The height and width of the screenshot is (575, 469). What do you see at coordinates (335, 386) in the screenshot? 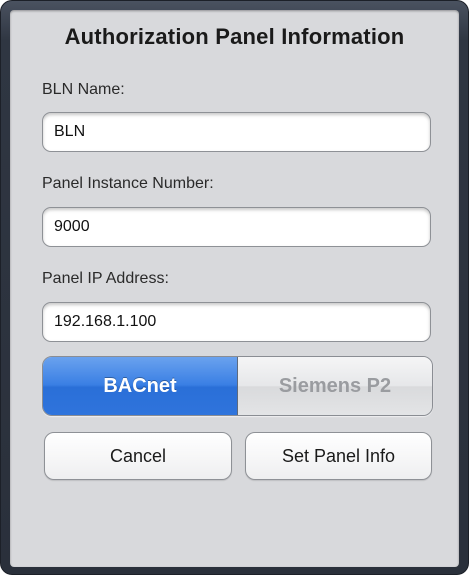
I see `protocol-siemens-p2-segment: Siemens P2` at bounding box center [335, 386].